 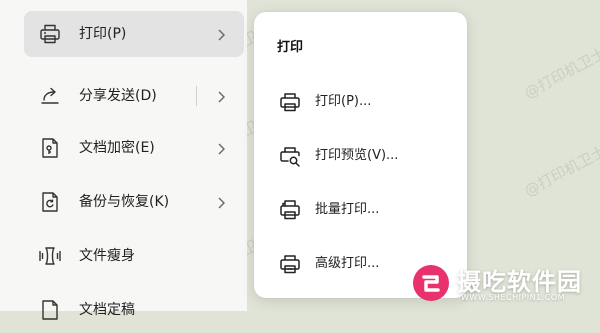 I want to click on brand-name: 摄吃软件园, so click(x=519, y=282).